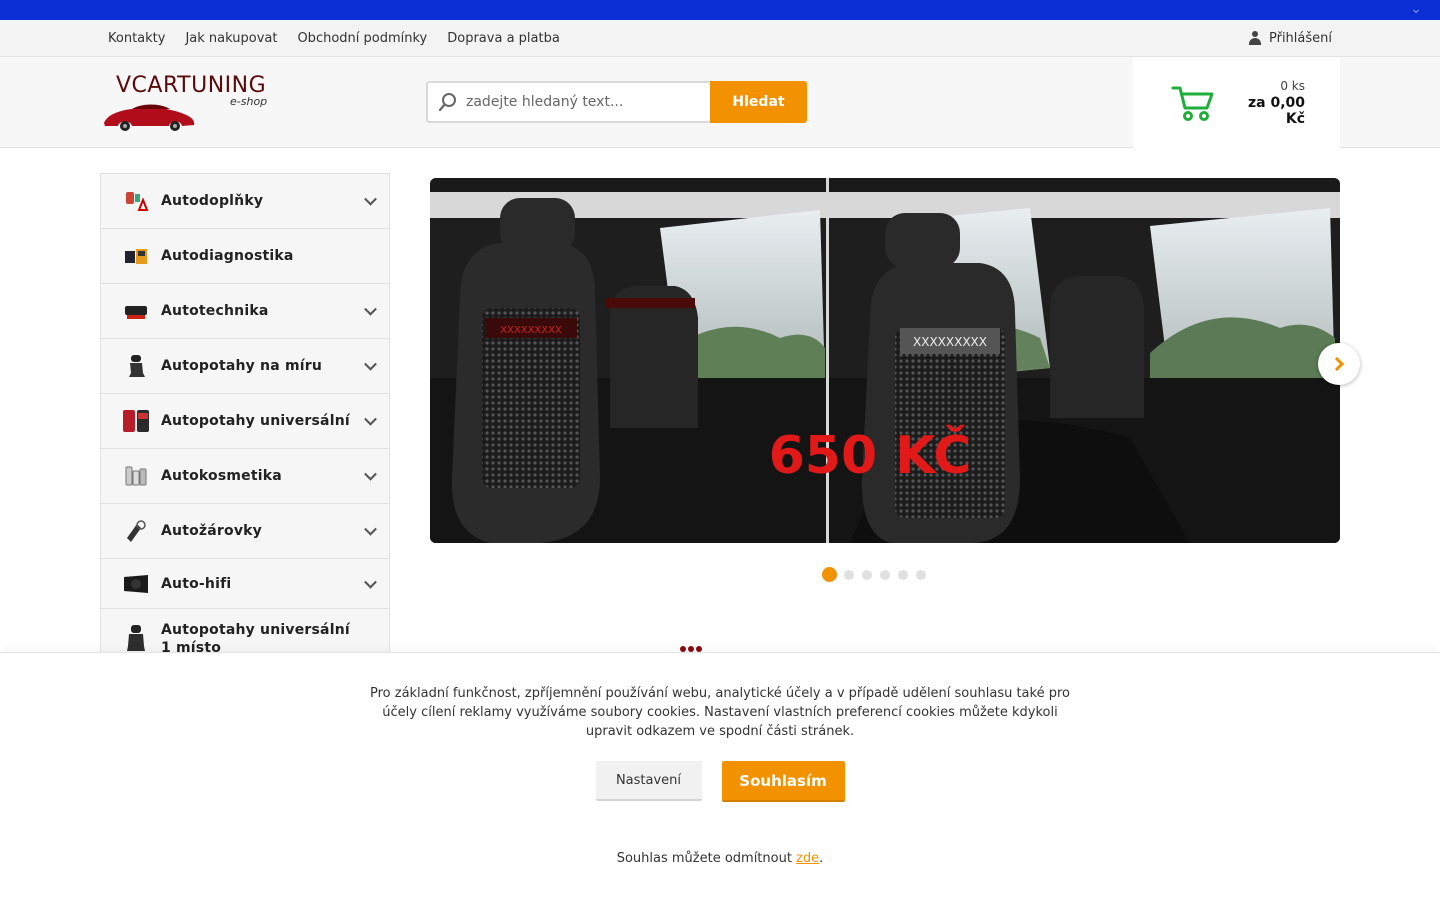 The image size is (1440, 900). I want to click on cart-quantity: 0 ks, so click(1292, 85).